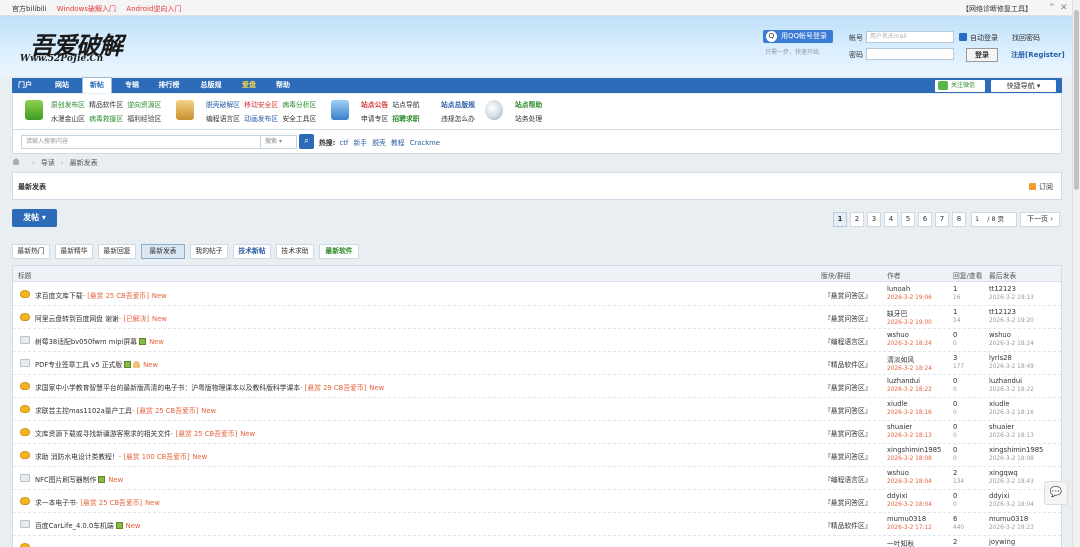 The image size is (1080, 547). What do you see at coordinates (798, 36) in the screenshot?
I see `qq-login-button: Q 用QQ帐号登录` at bounding box center [798, 36].